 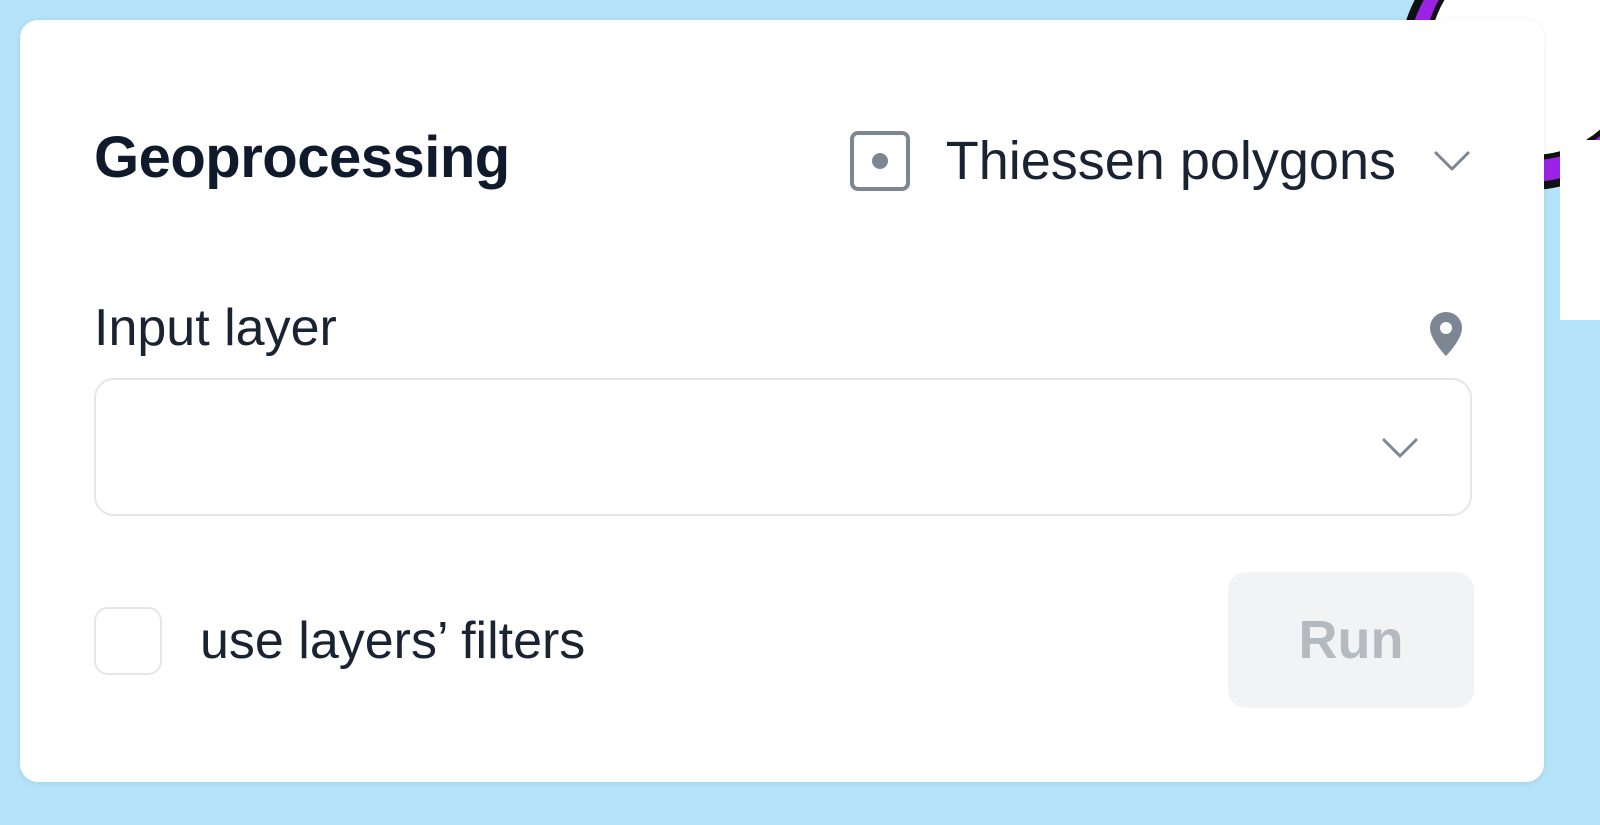 What do you see at coordinates (879, 161) in the screenshot?
I see `point-in-square-icon` at bounding box center [879, 161].